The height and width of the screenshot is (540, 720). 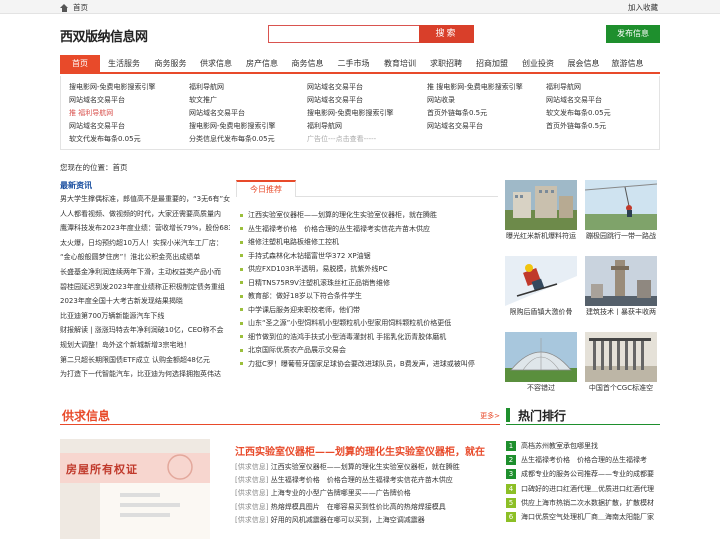 What do you see at coordinates (145, 257) in the screenshot?
I see `news-item: “金心般般圆梦住房”！淮北公积金亮出成绩单` at bounding box center [145, 257].